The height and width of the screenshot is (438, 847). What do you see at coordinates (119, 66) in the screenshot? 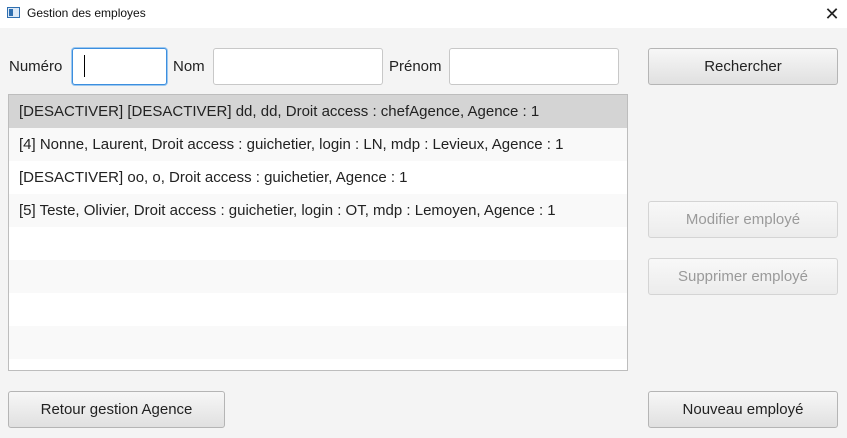
I see `numero-input` at bounding box center [119, 66].